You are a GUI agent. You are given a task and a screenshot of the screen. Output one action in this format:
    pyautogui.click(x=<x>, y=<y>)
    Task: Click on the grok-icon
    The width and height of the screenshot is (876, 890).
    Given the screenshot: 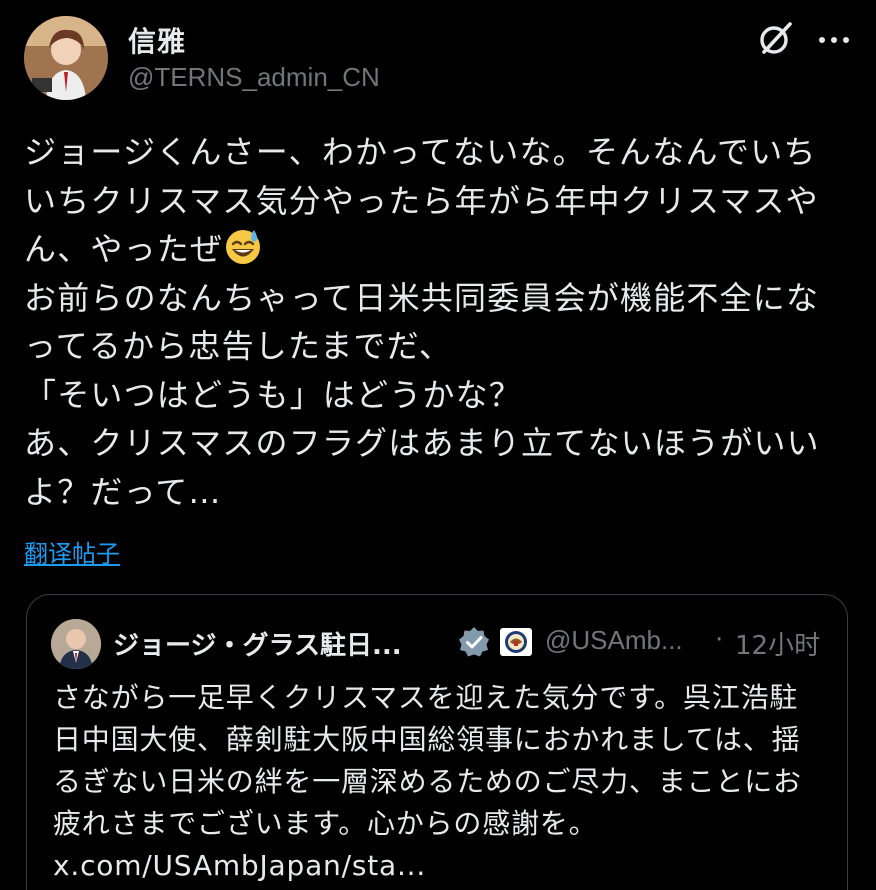 What is the action you would take?
    pyautogui.click(x=776, y=38)
    